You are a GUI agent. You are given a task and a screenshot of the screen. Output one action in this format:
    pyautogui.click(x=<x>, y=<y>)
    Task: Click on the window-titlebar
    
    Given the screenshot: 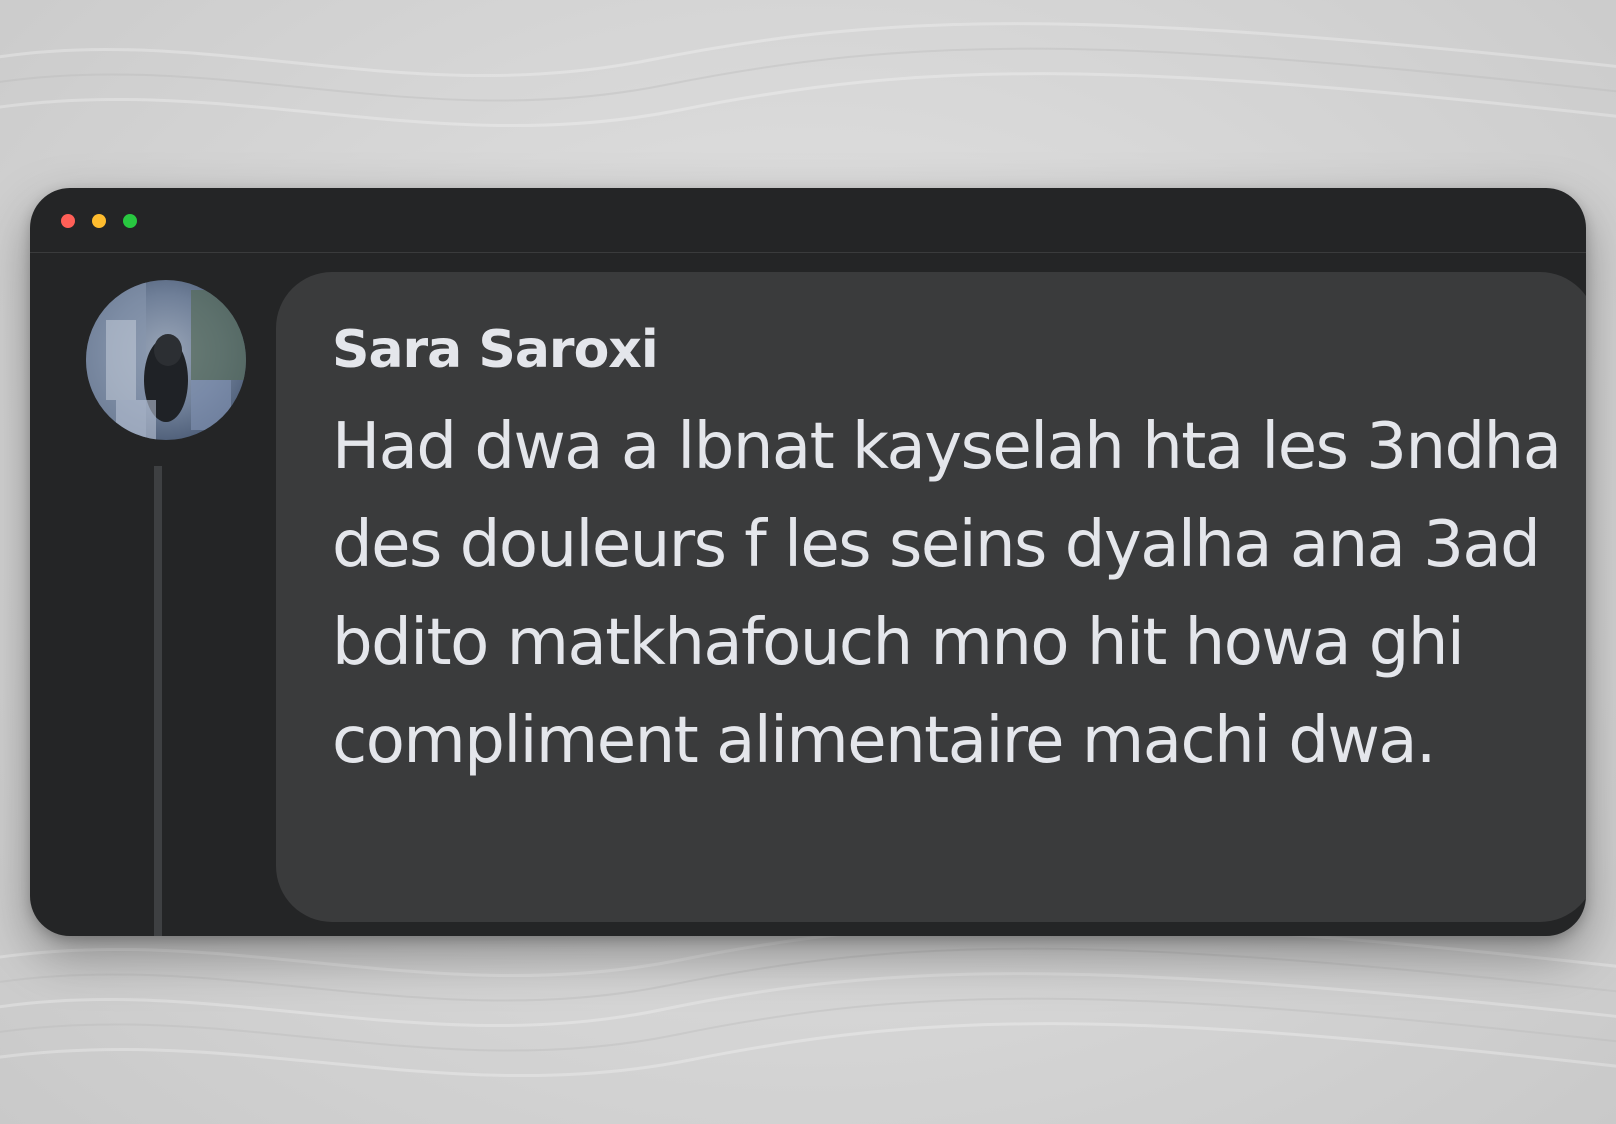 What is the action you would take?
    pyautogui.click(x=808, y=220)
    